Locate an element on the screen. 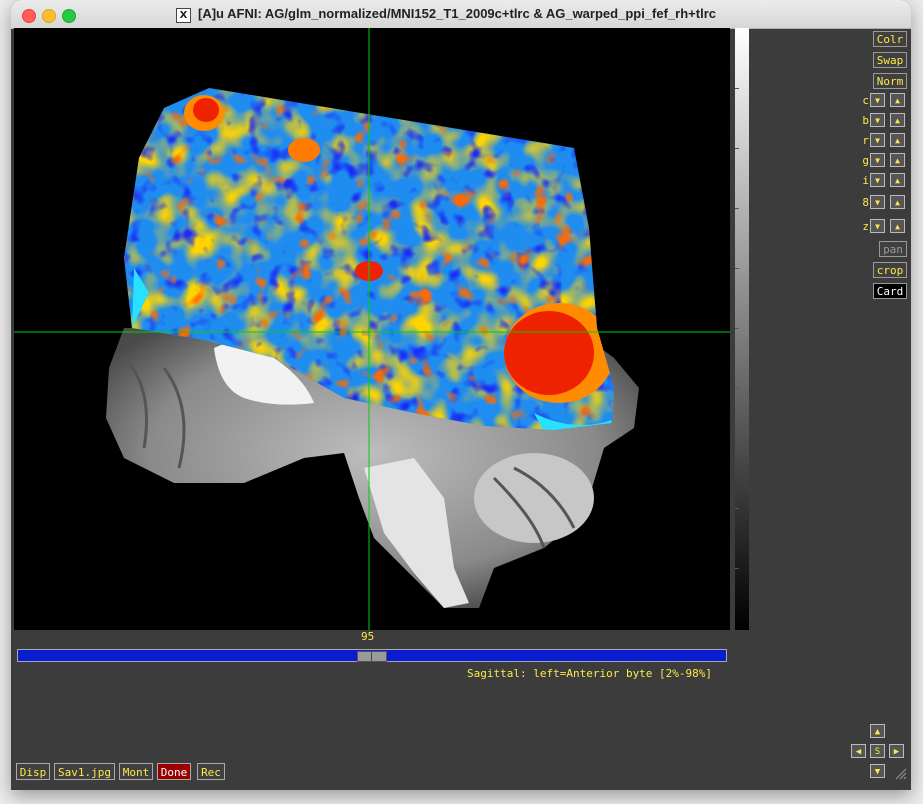  zoom-up-arrow-icon: ▲ is located at coordinates (897, 226).